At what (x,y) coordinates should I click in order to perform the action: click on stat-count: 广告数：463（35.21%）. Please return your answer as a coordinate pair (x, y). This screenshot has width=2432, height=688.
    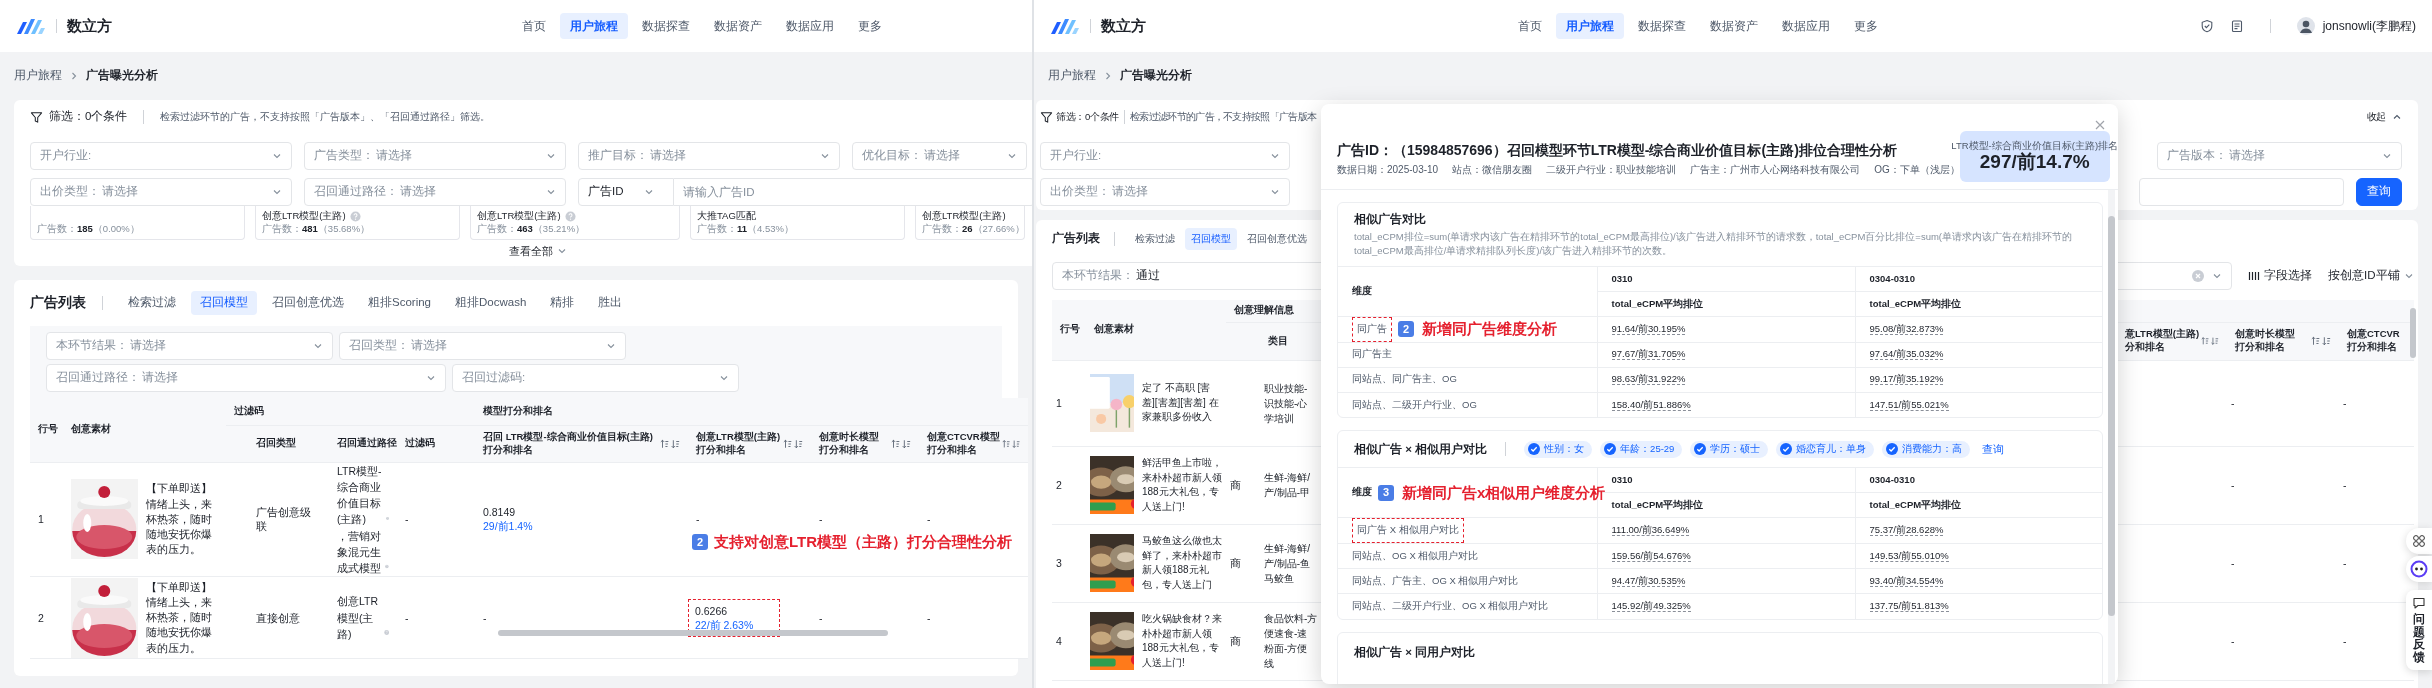
    Looking at the image, I should click on (532, 229).